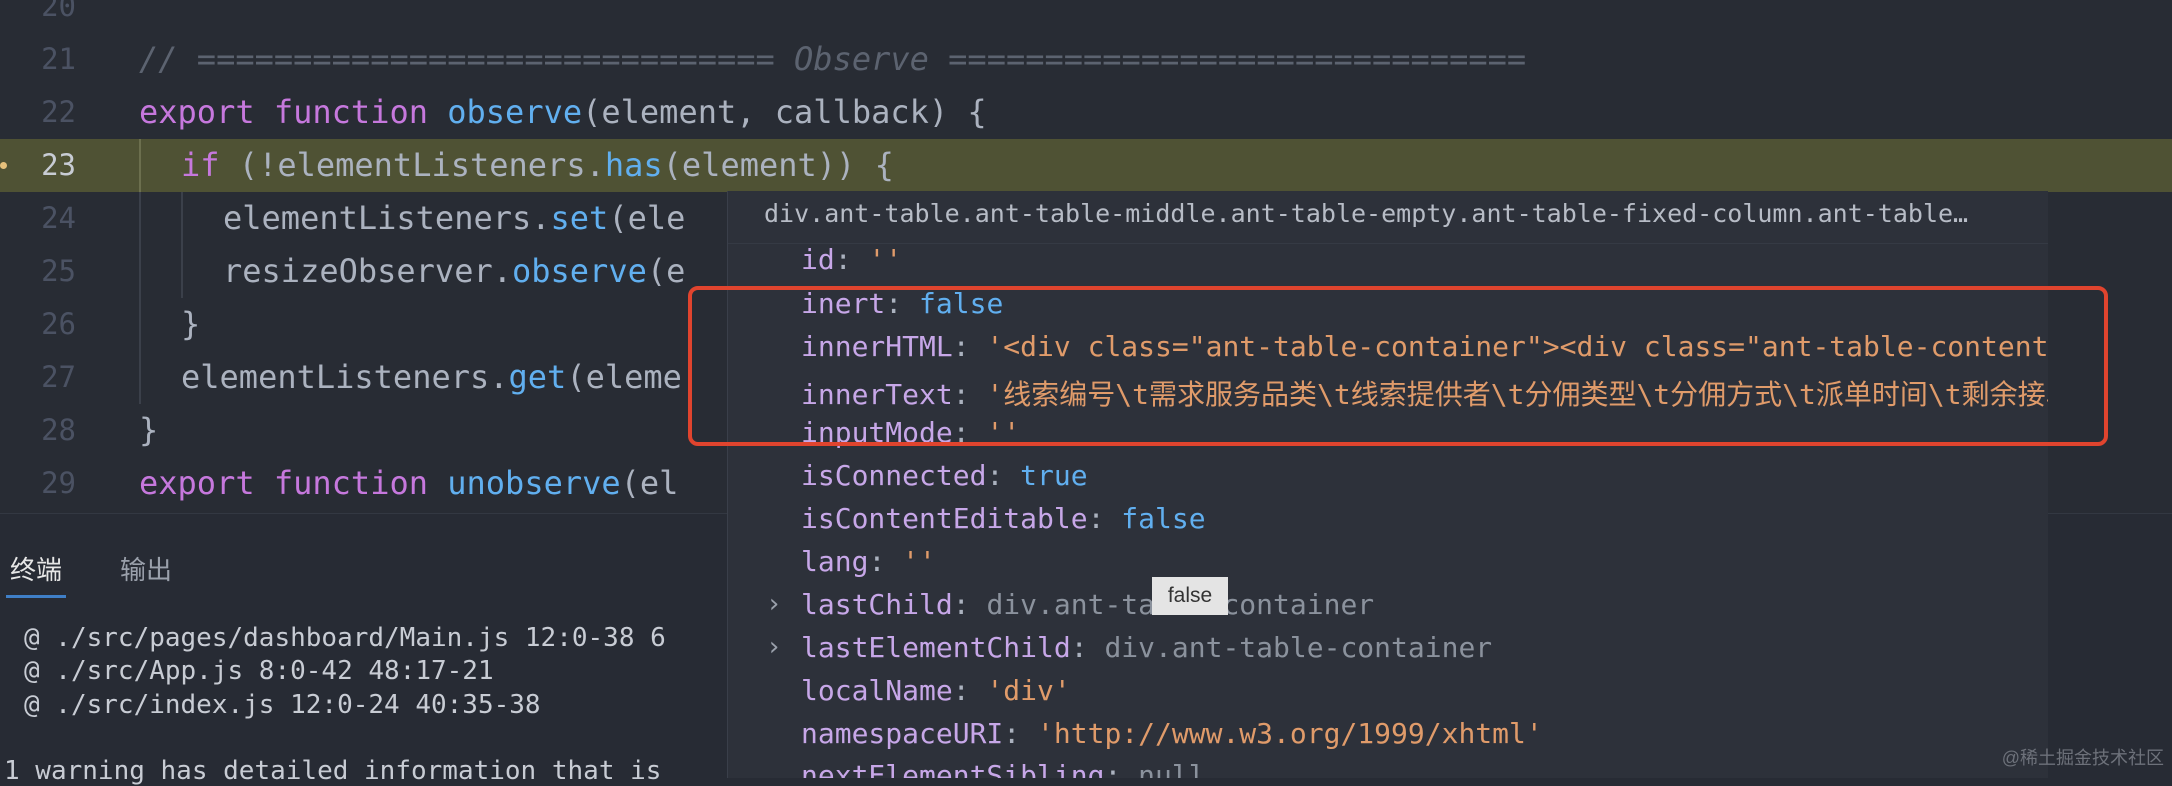 The height and width of the screenshot is (786, 2172). I want to click on property-row: isConnected: true, so click(944, 475).